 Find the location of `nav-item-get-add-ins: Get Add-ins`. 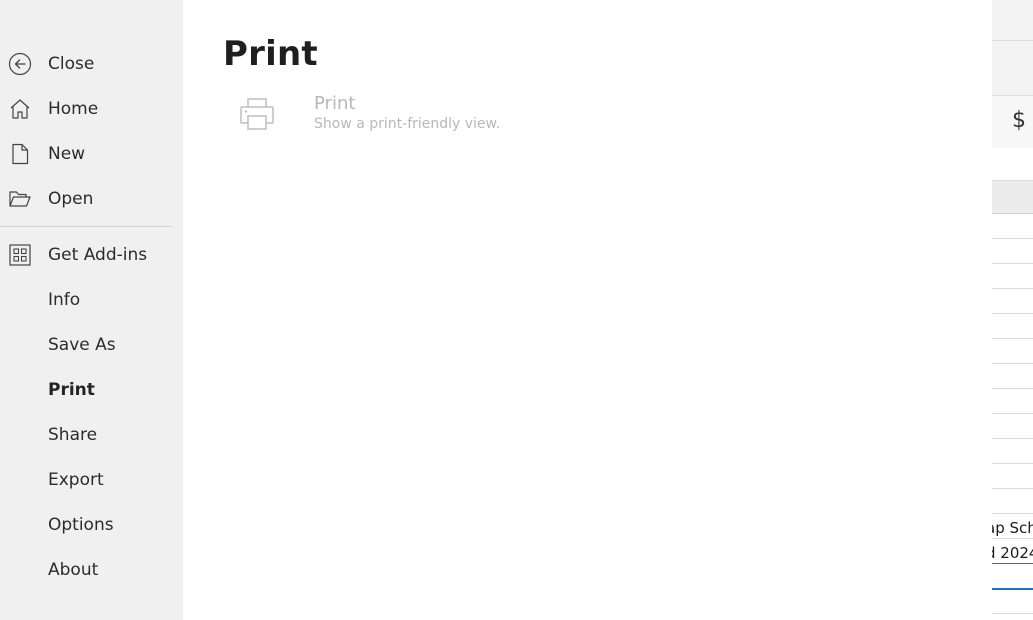

nav-item-get-add-ins: Get Add-ins is located at coordinates (91, 255).